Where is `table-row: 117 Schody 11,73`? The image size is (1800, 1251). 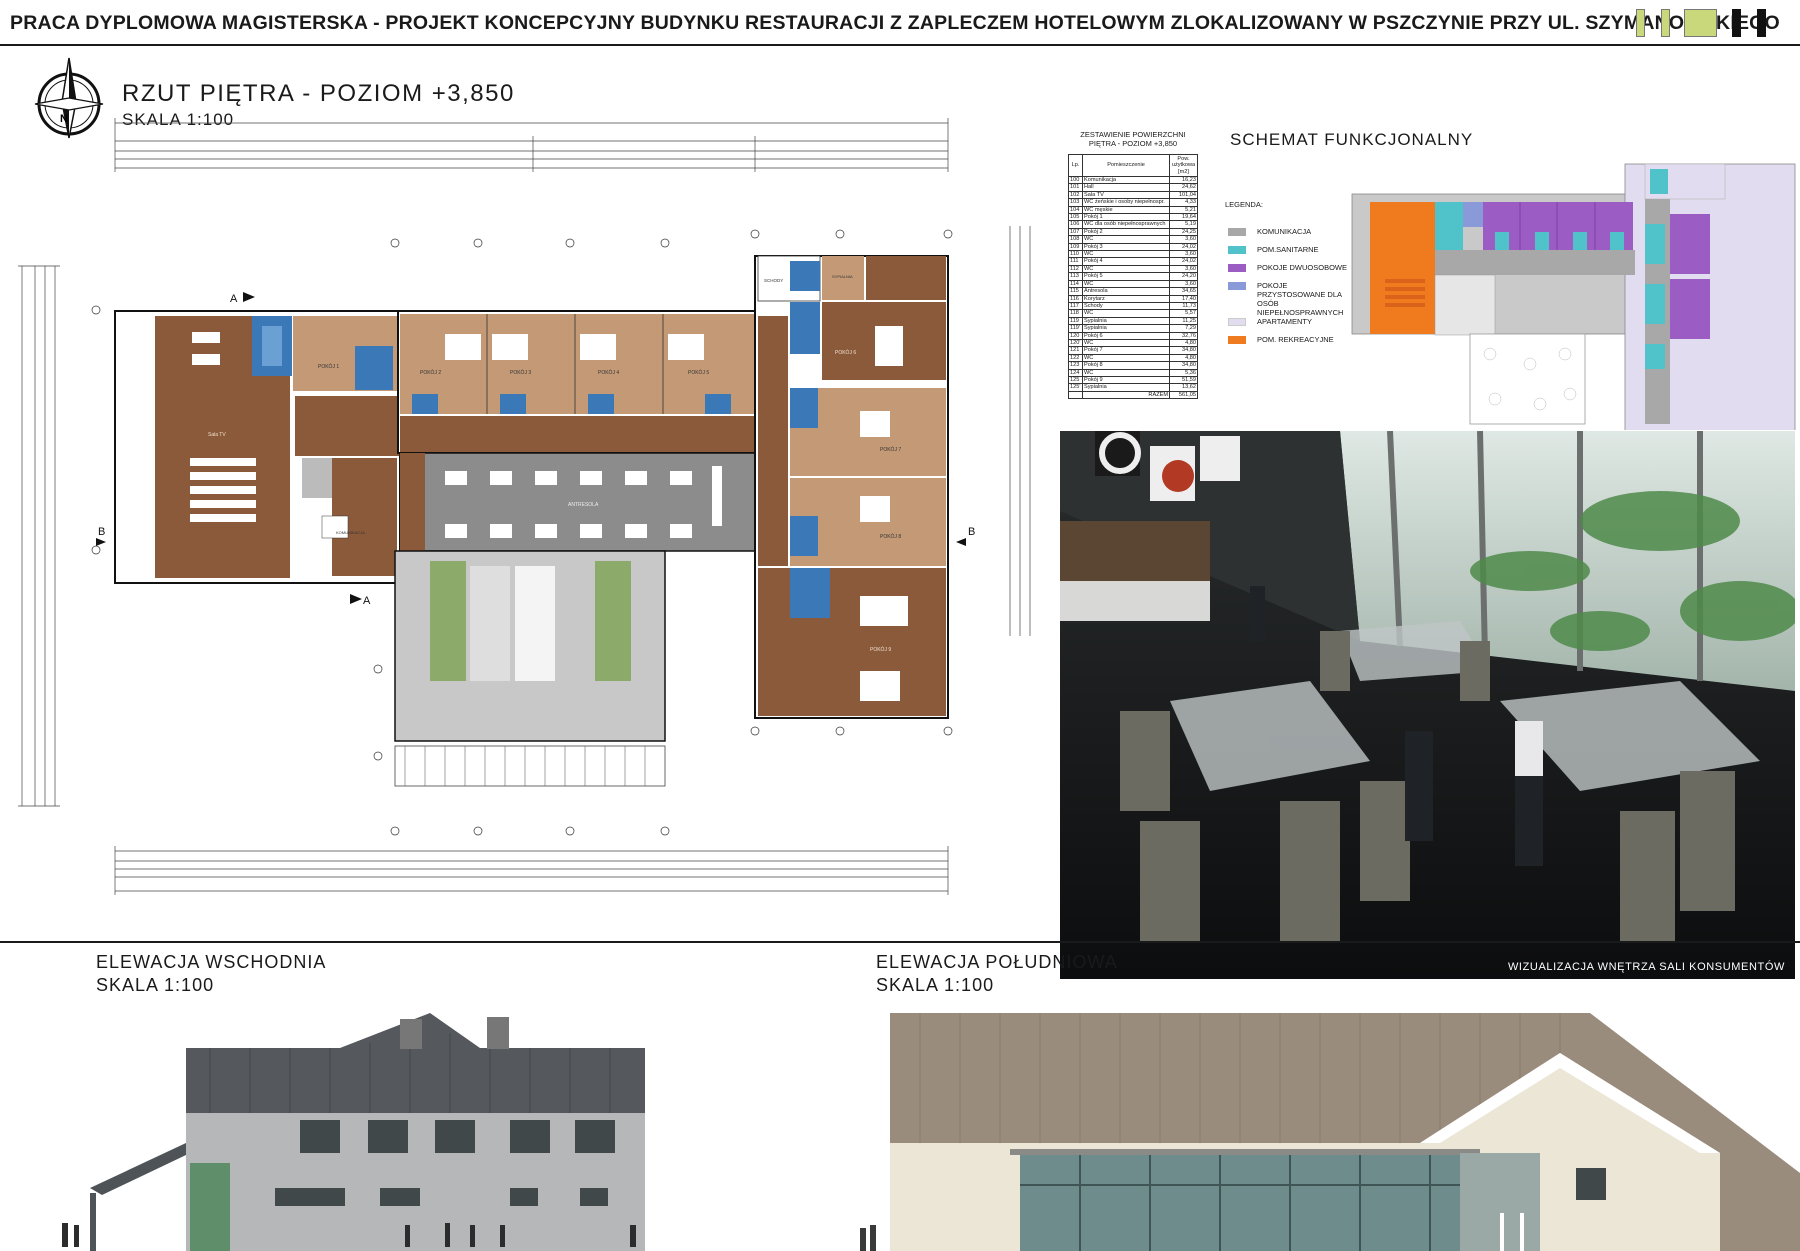 table-row: 117 Schody 11,73 is located at coordinates (1133, 306).